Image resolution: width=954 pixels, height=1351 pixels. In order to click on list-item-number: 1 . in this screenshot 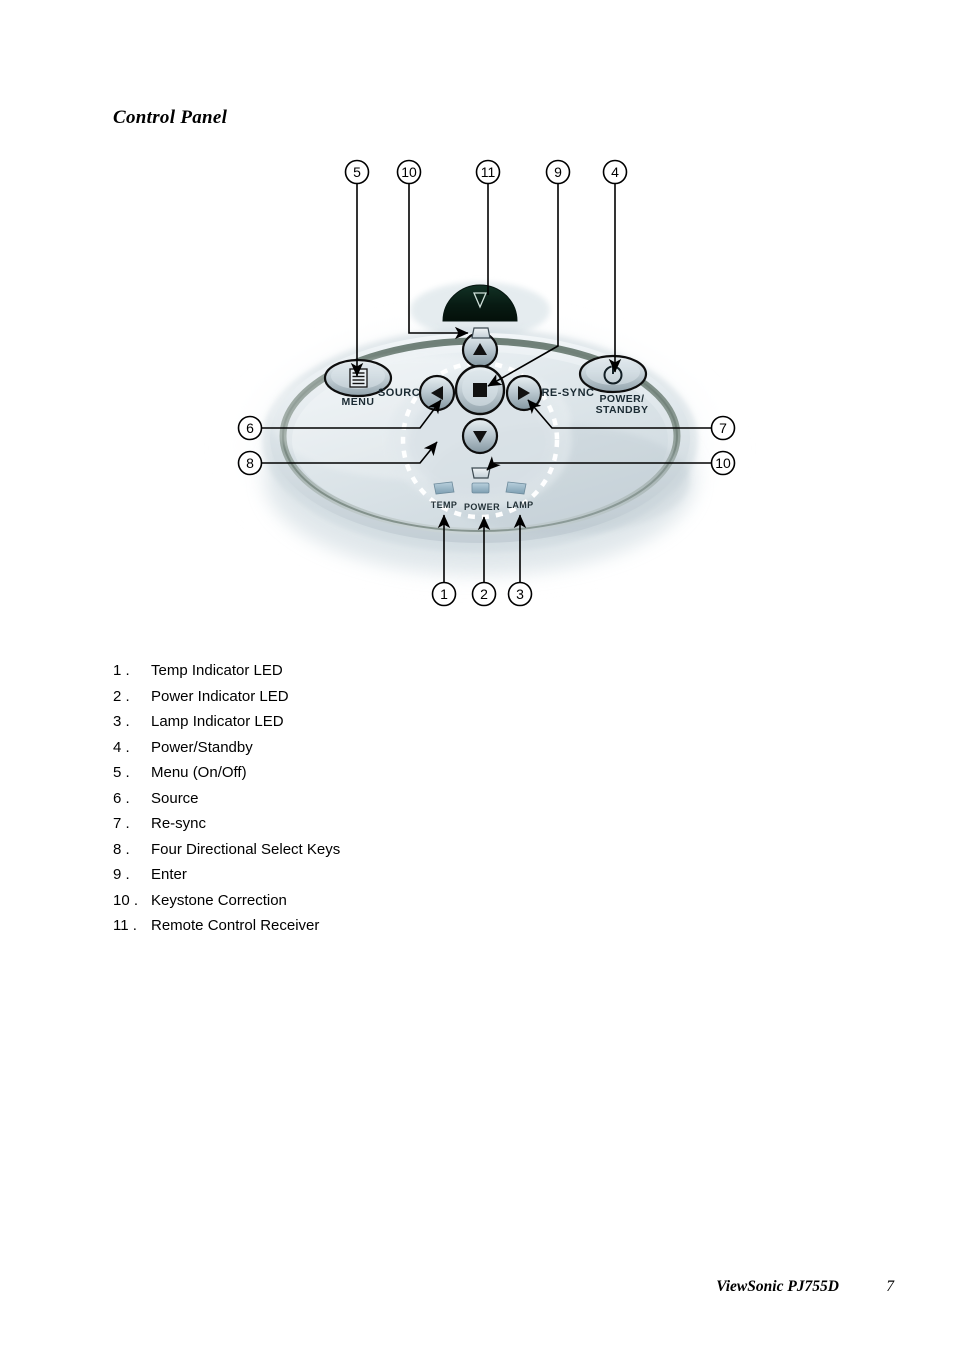, I will do `click(121, 670)`.